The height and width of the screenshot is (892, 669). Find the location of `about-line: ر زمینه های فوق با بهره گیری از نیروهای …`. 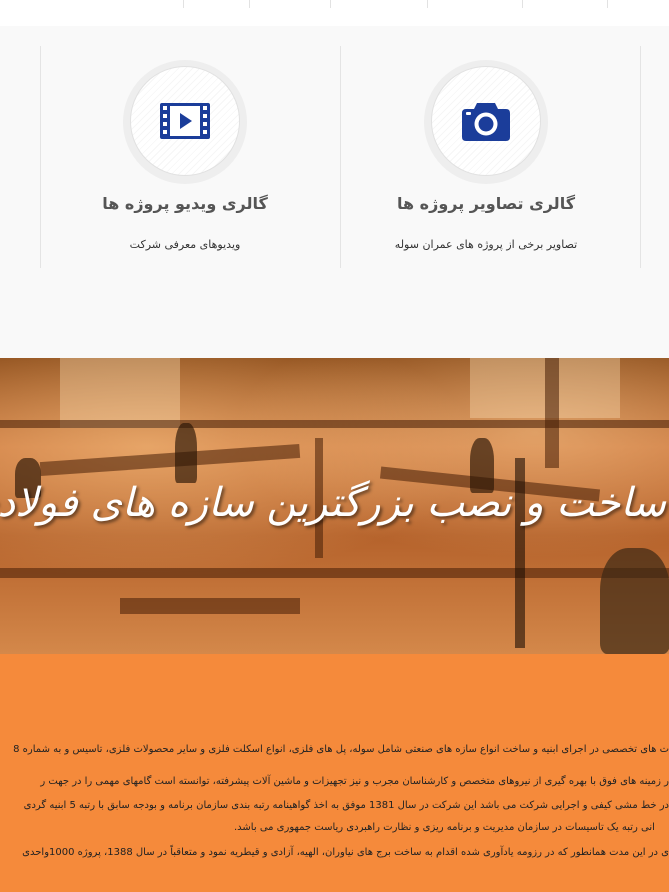

about-line: ر زمینه های فوق با بهره گیری از نیروهای … is located at coordinates (354, 781).